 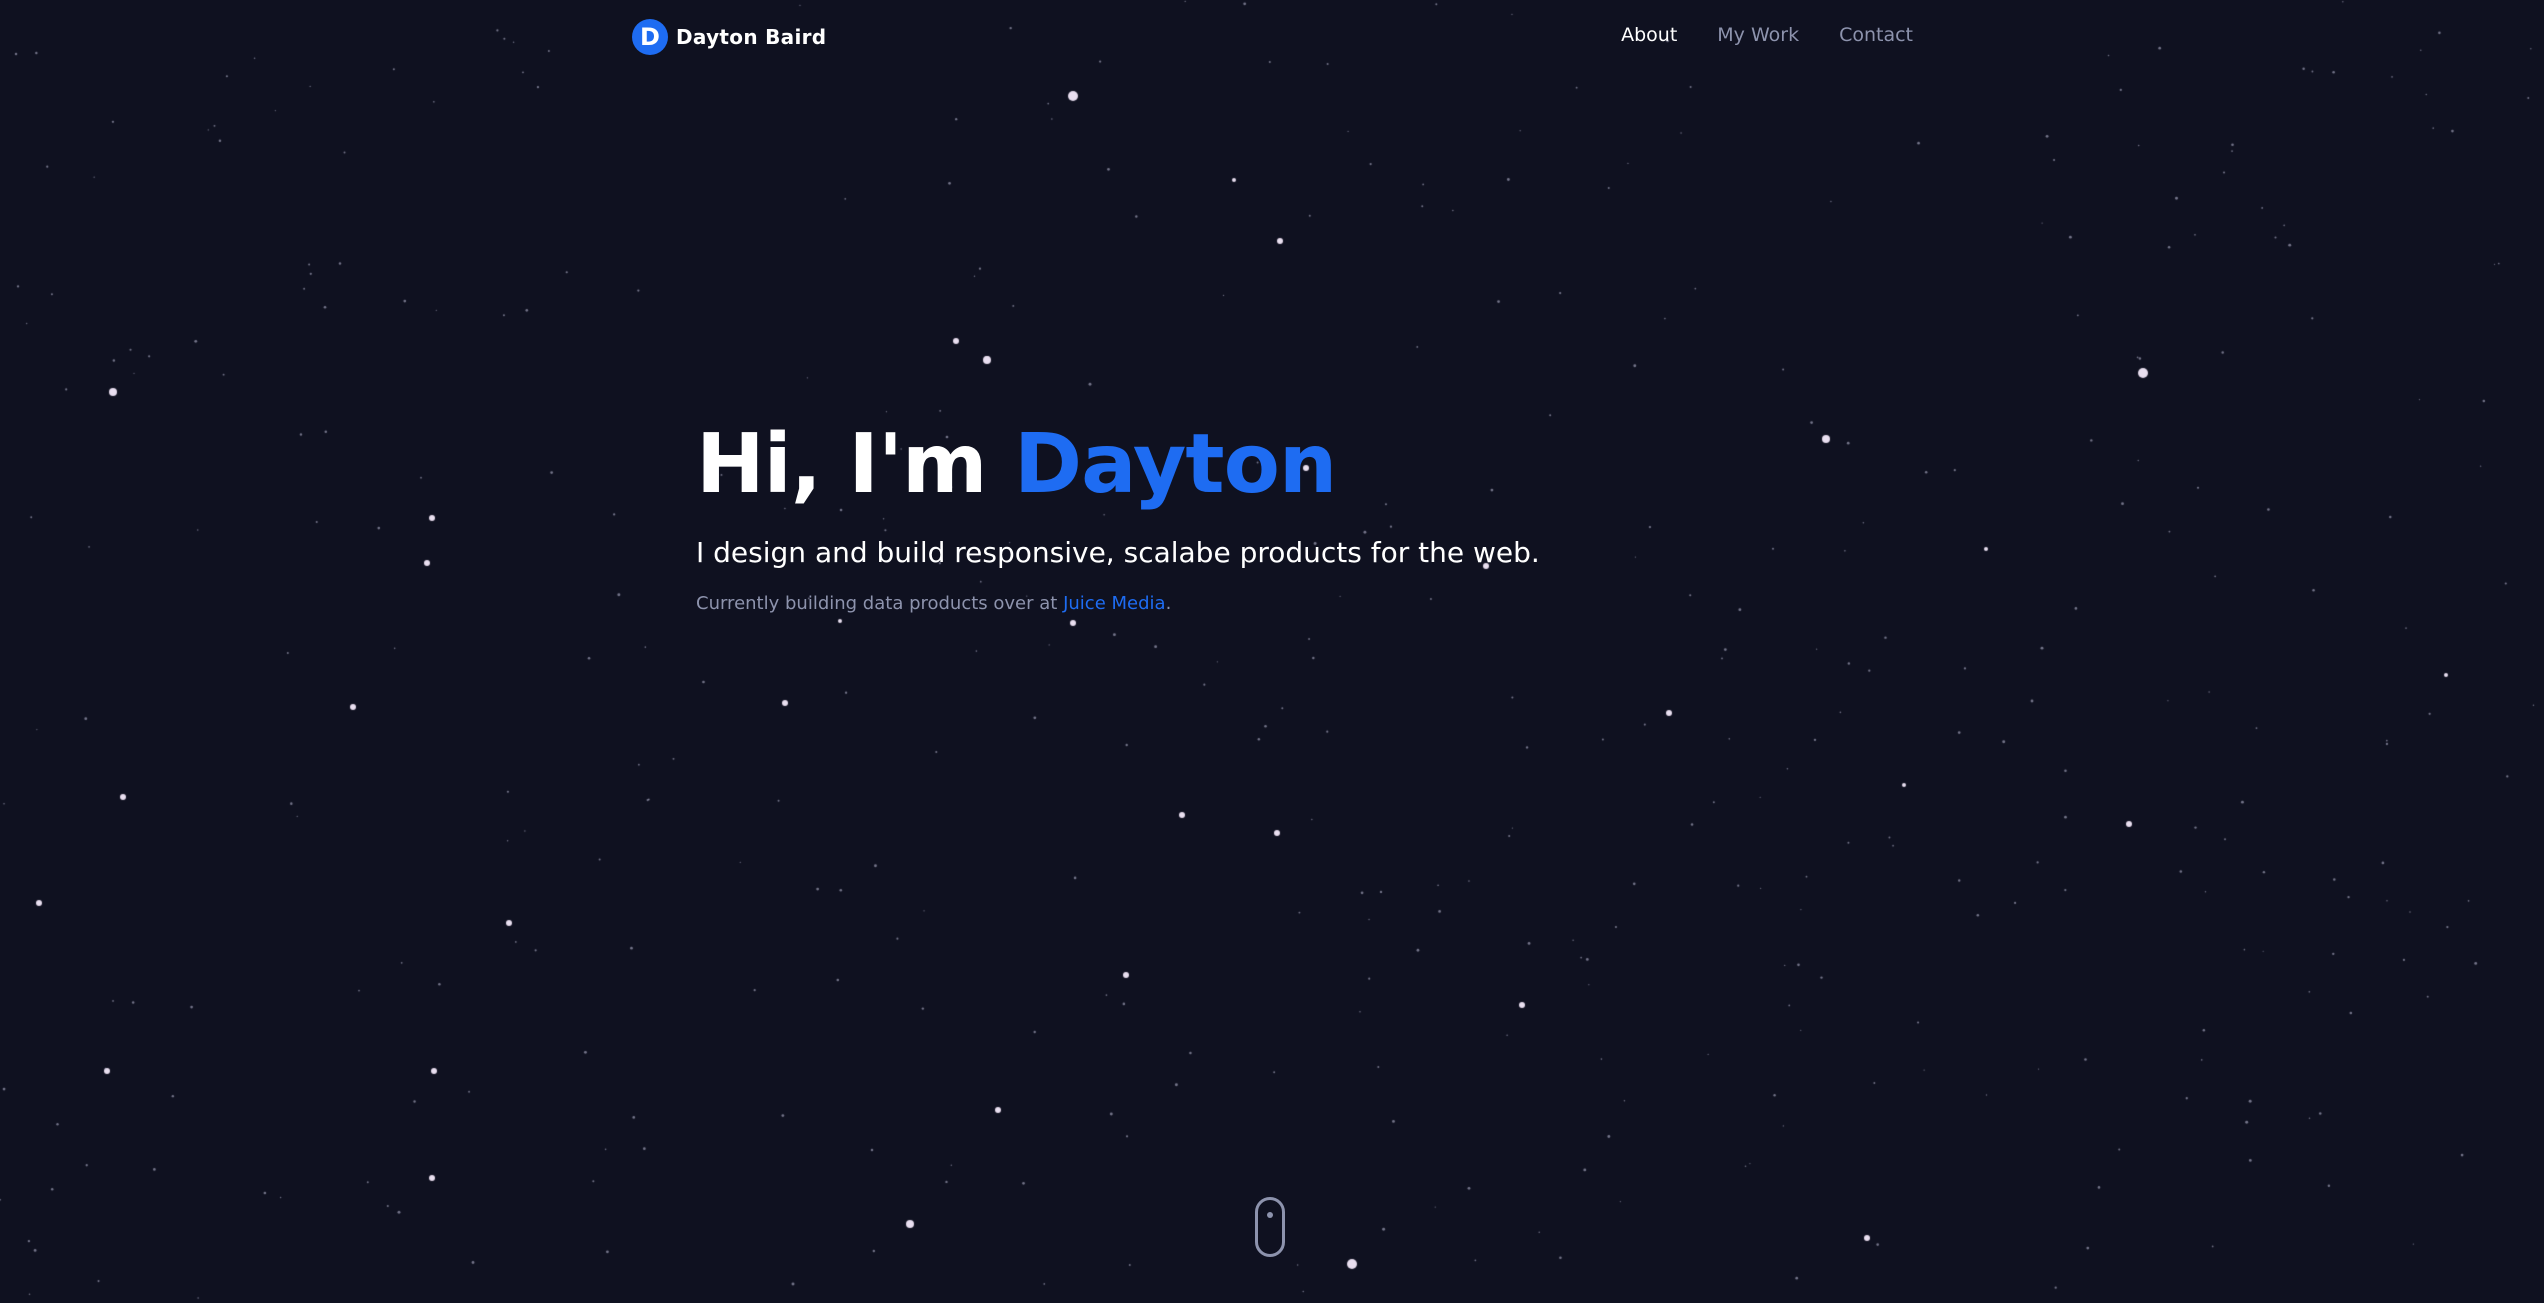 What do you see at coordinates (1114, 603) in the screenshot?
I see `juice-media-link: Juice Media` at bounding box center [1114, 603].